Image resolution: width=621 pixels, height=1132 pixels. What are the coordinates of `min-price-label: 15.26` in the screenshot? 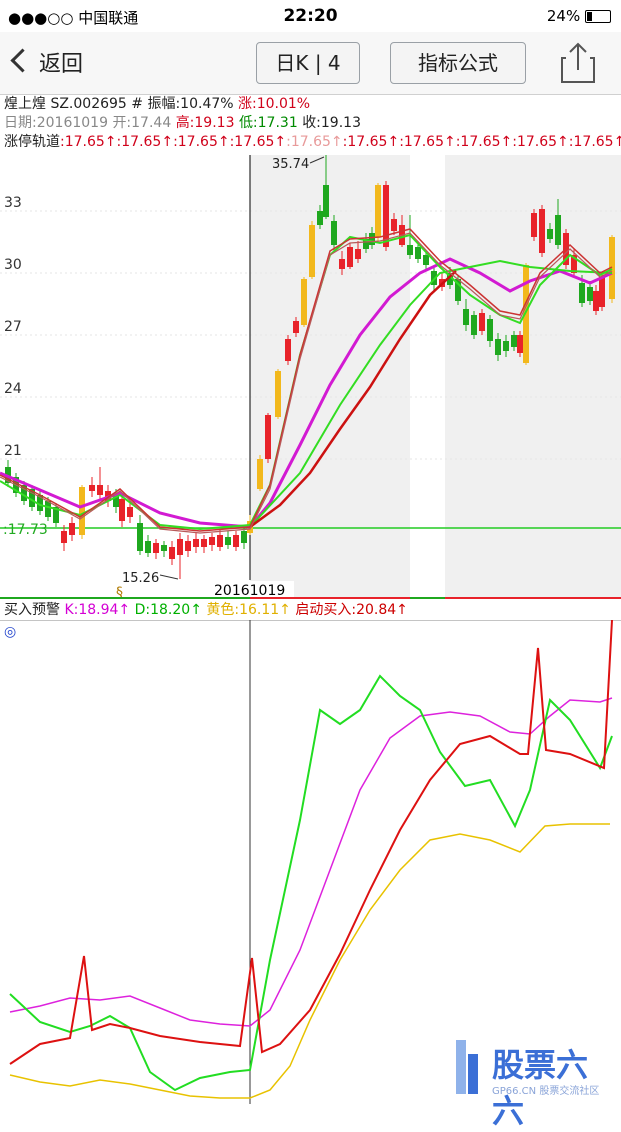 It's located at (140, 578).